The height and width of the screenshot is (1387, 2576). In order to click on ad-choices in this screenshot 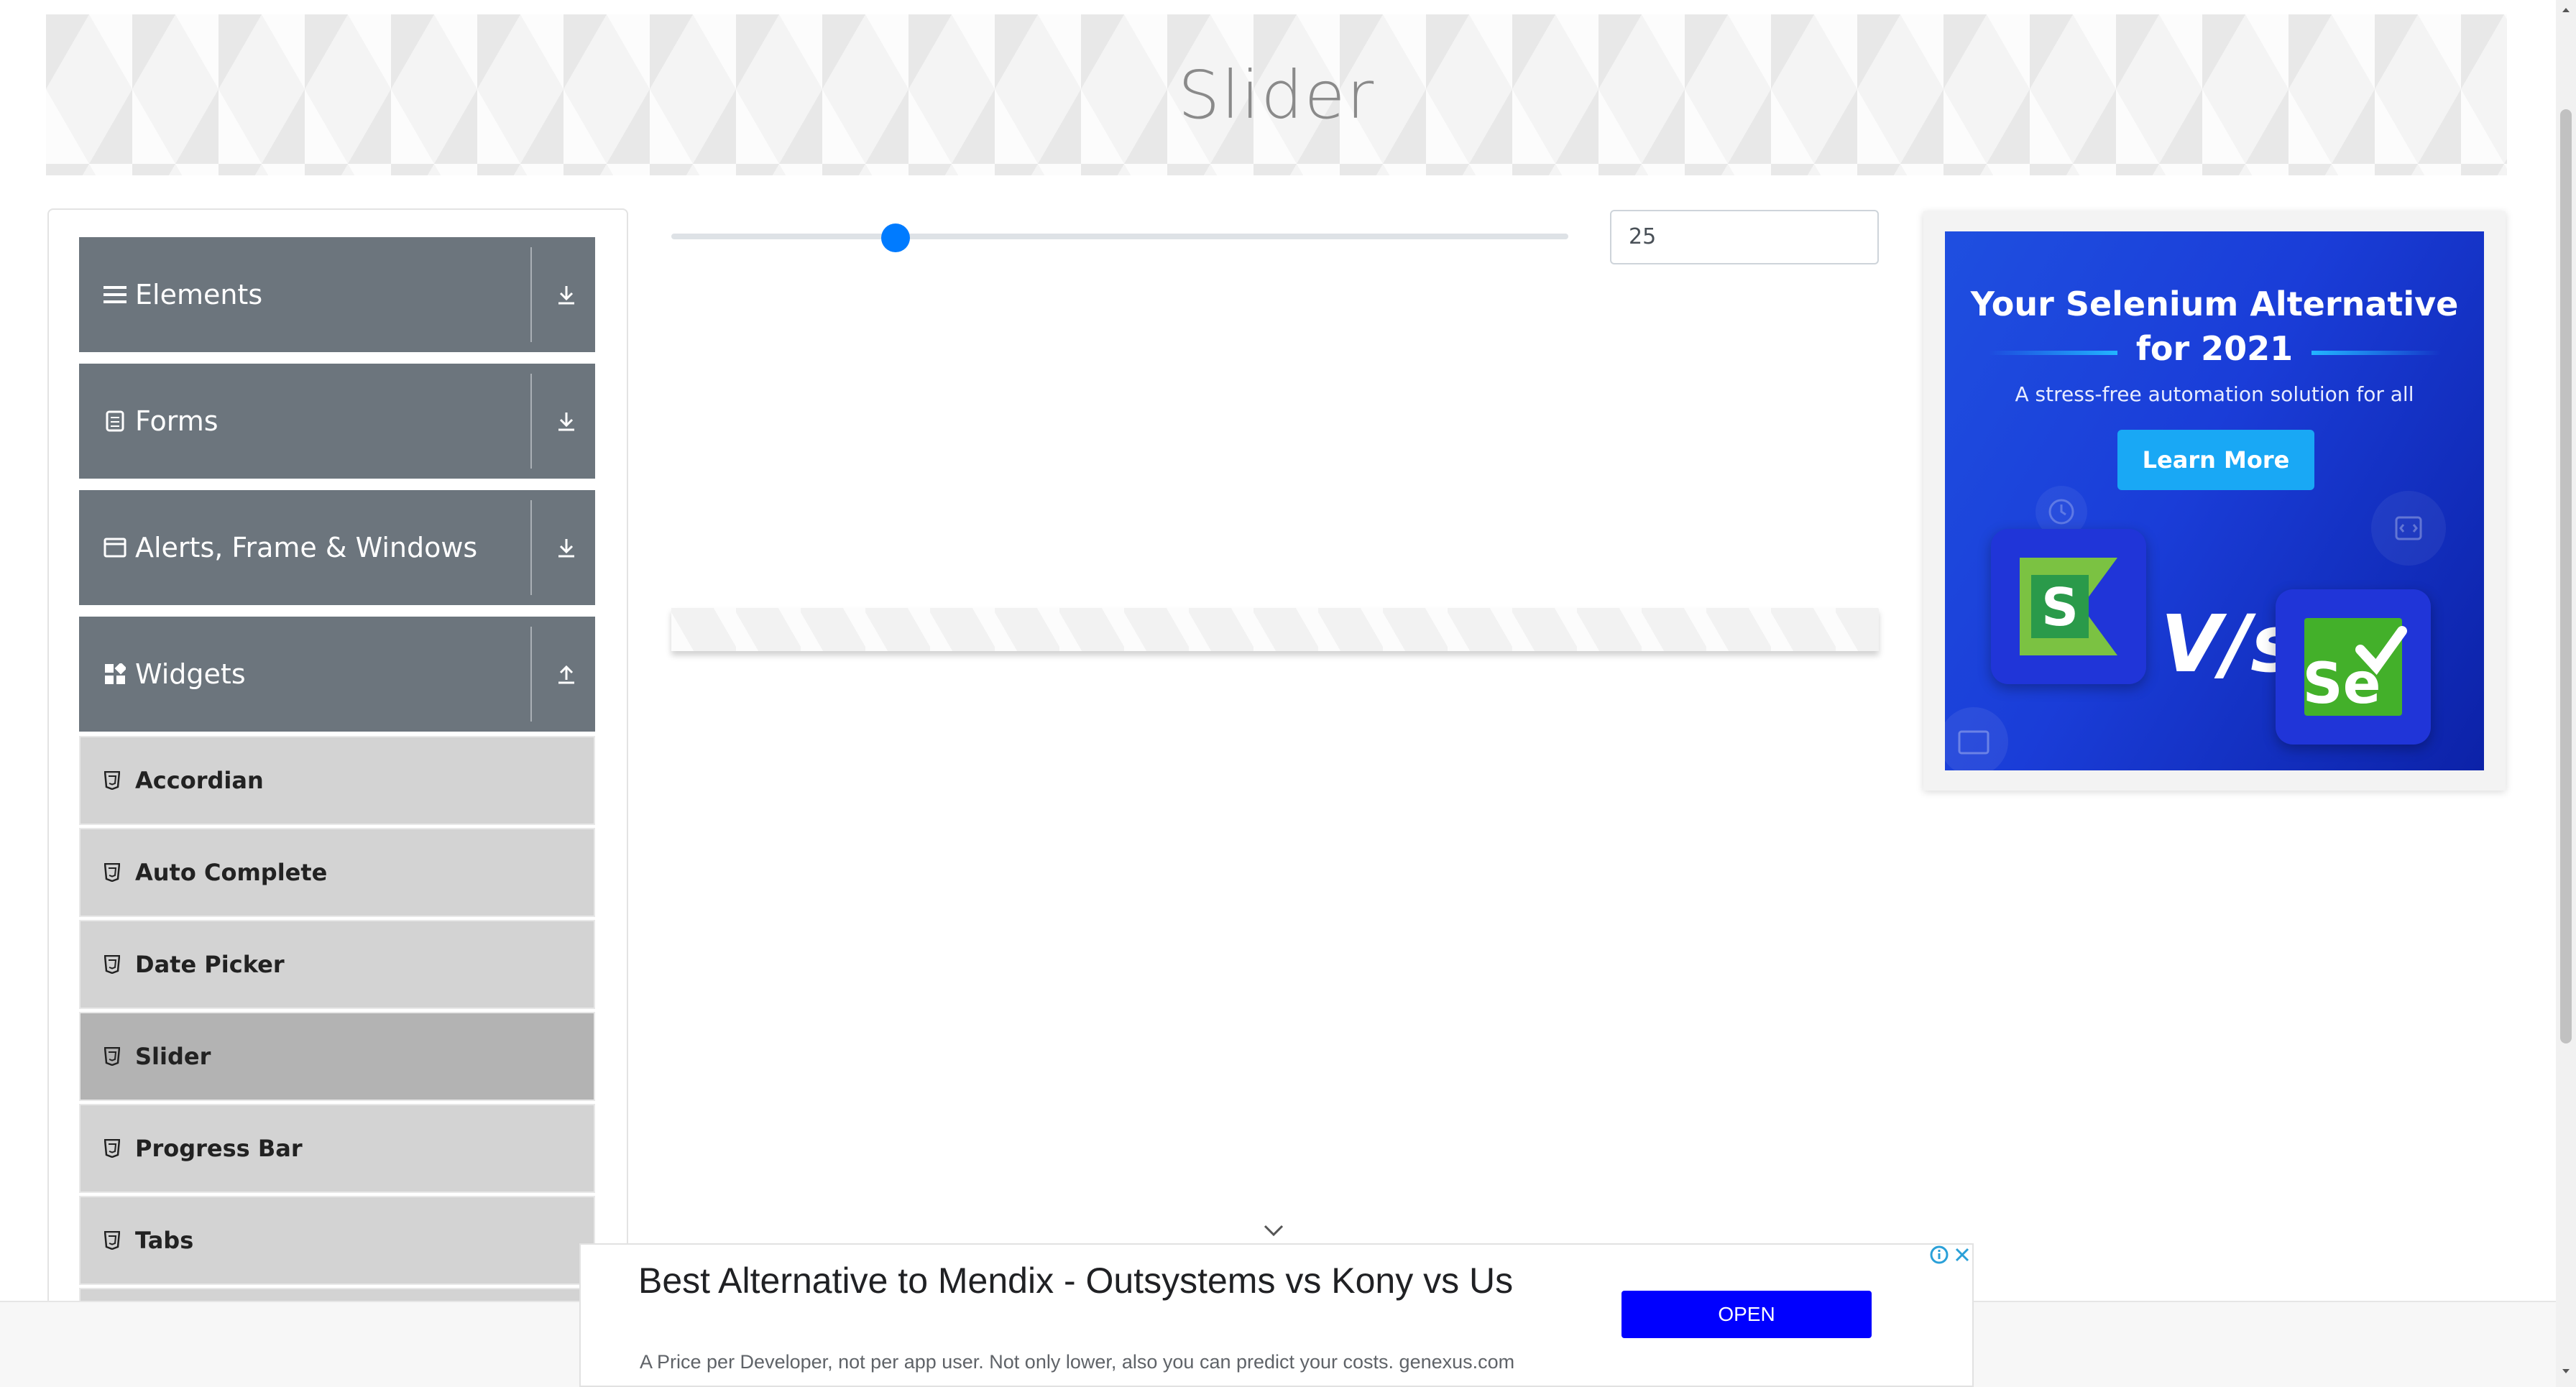, I will do `click(1950, 1255)`.